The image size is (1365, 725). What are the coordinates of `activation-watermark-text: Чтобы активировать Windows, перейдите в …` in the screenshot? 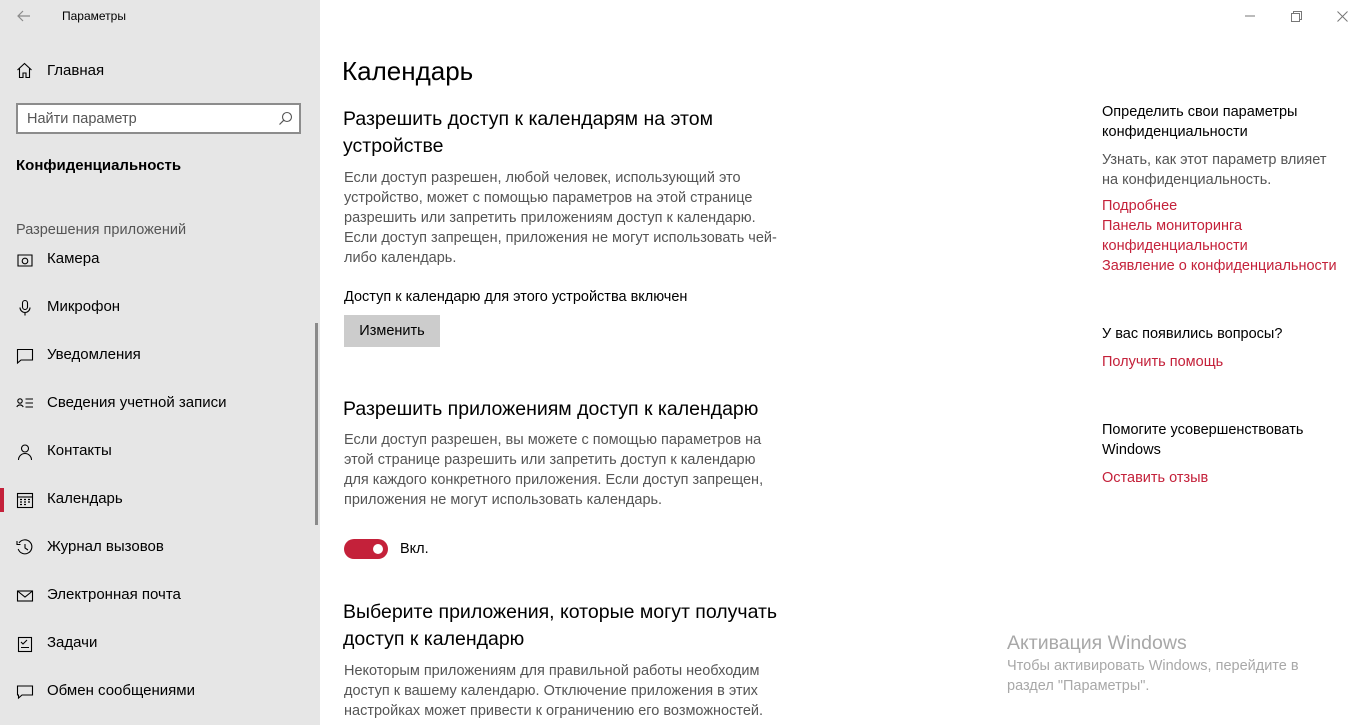 It's located at (1177, 676).